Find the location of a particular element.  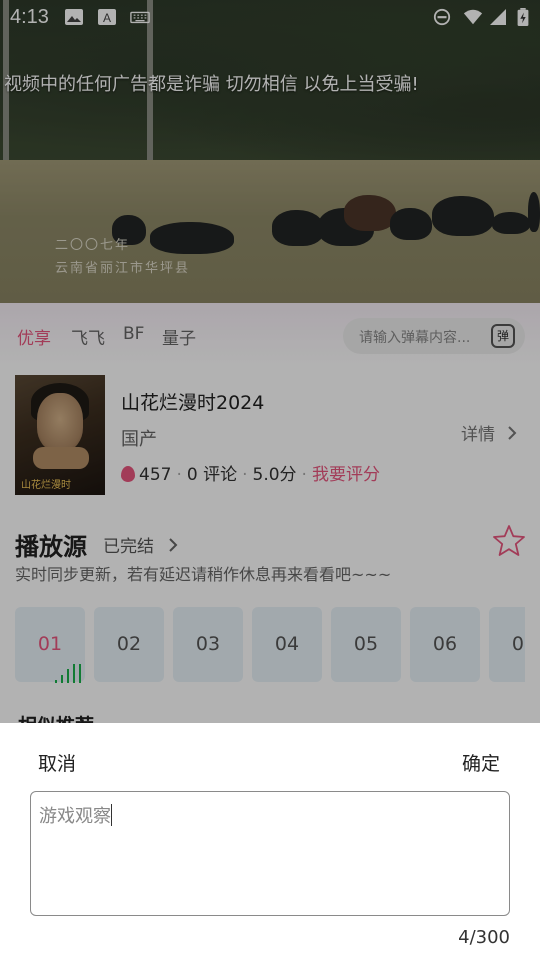

cancel-button: 取消 is located at coordinates (57, 762).